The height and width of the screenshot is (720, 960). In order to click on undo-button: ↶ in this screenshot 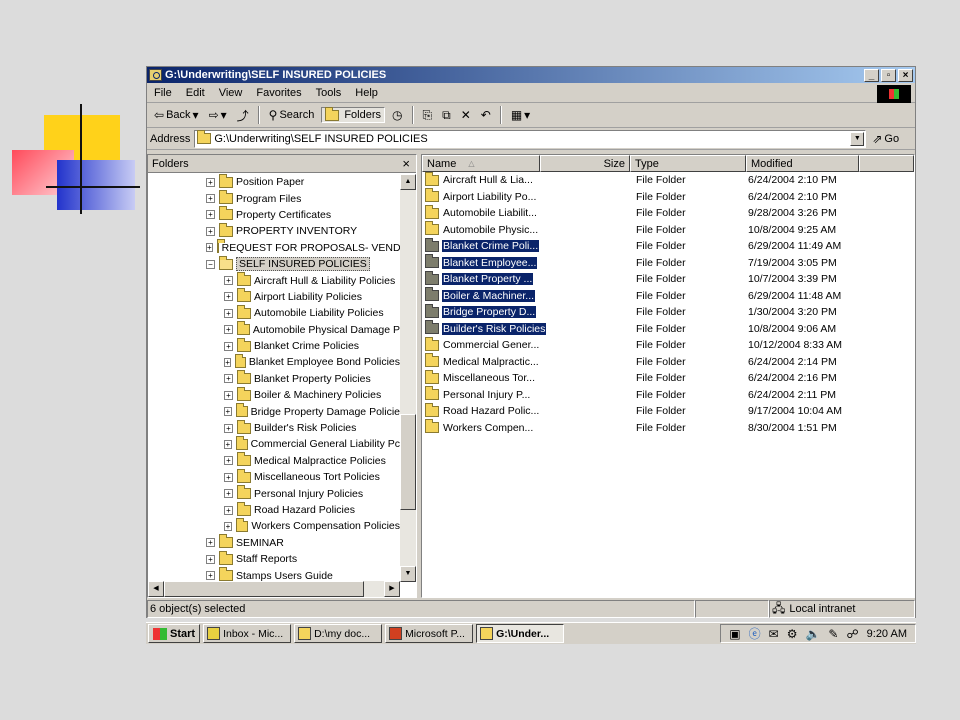, I will do `click(486, 115)`.